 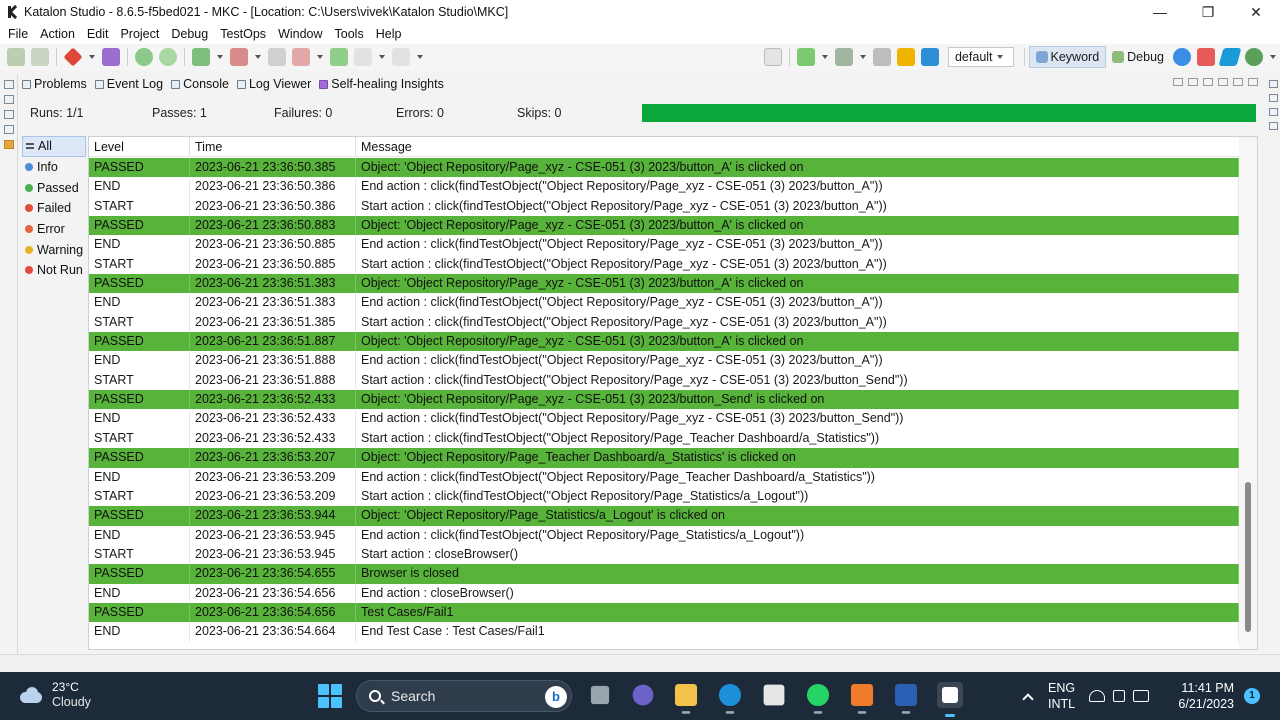 I want to click on menu-debug: Debug, so click(x=191, y=34).